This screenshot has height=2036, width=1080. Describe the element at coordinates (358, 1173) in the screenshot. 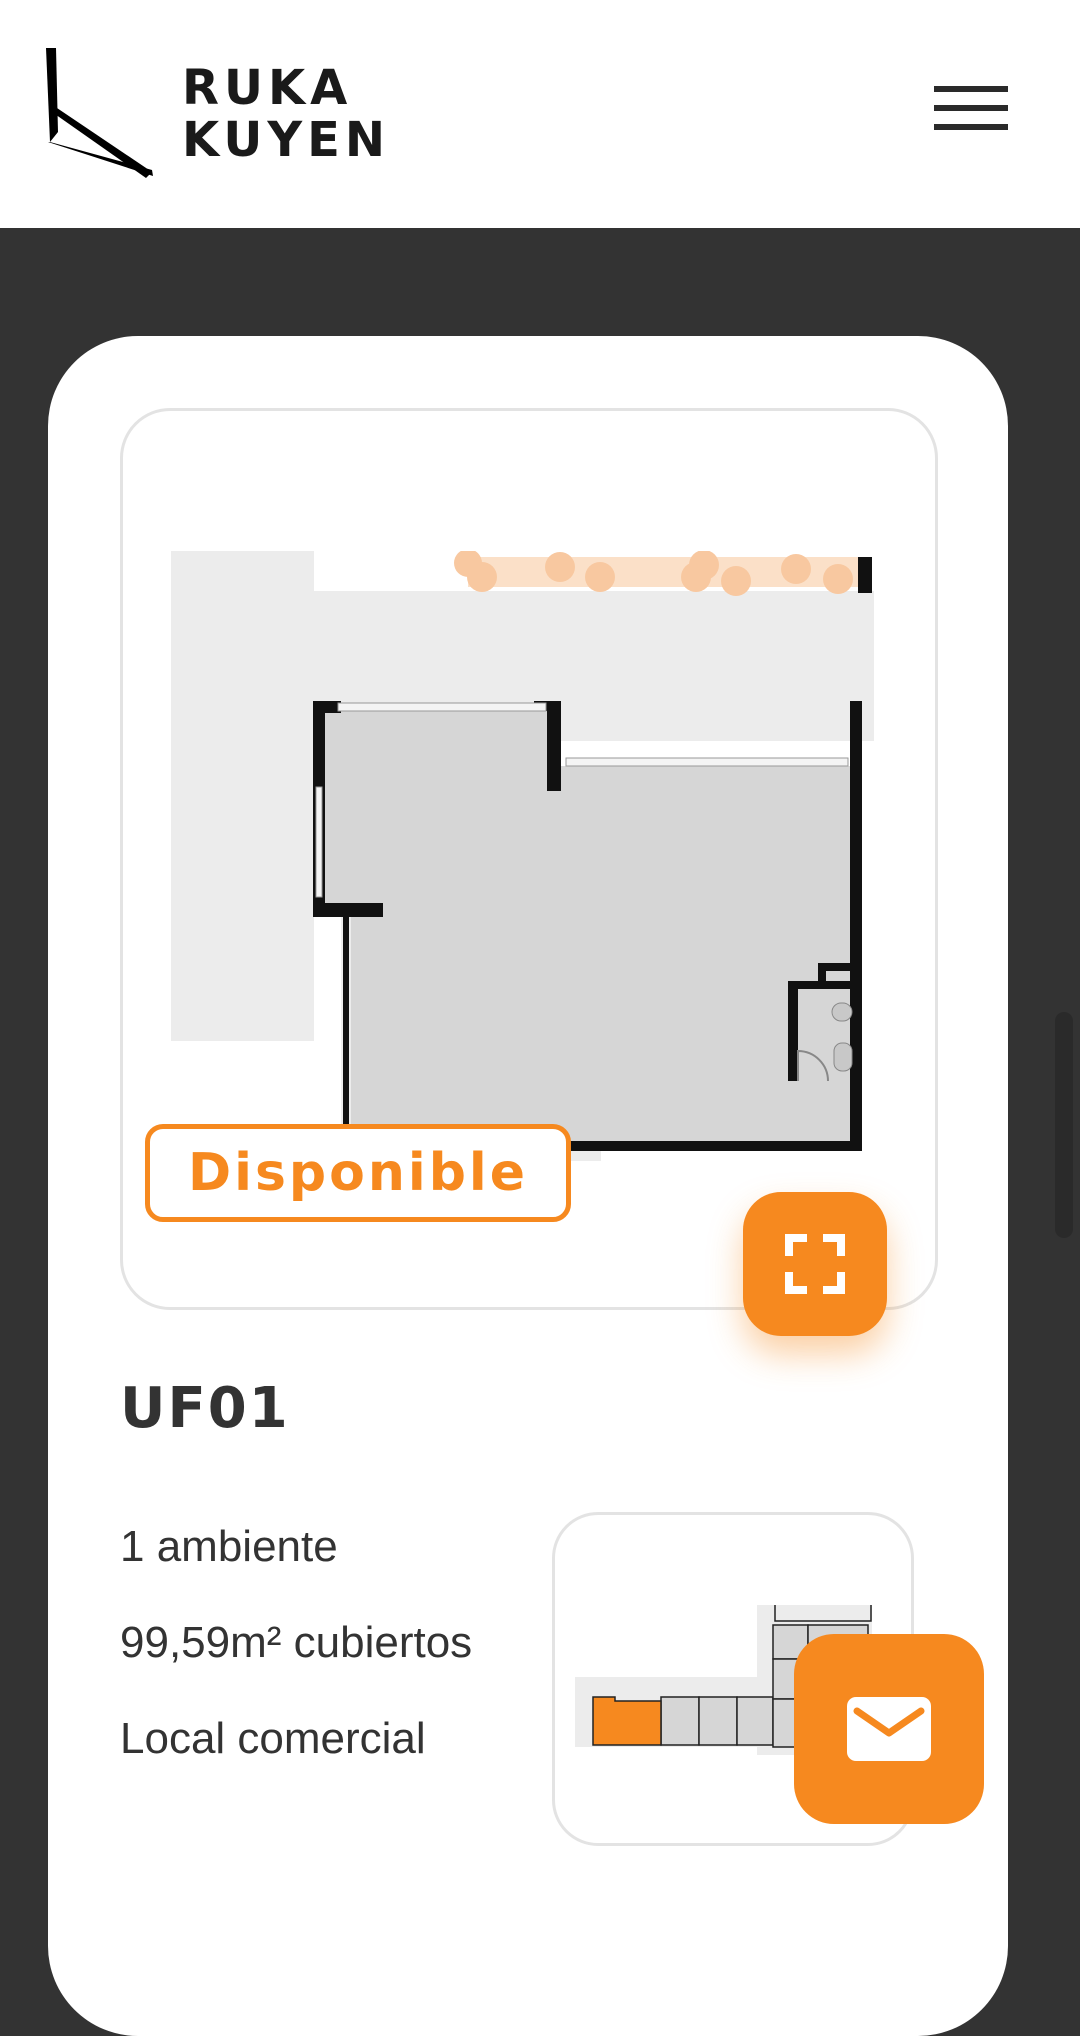

I see `status-badge: Disponible` at that location.